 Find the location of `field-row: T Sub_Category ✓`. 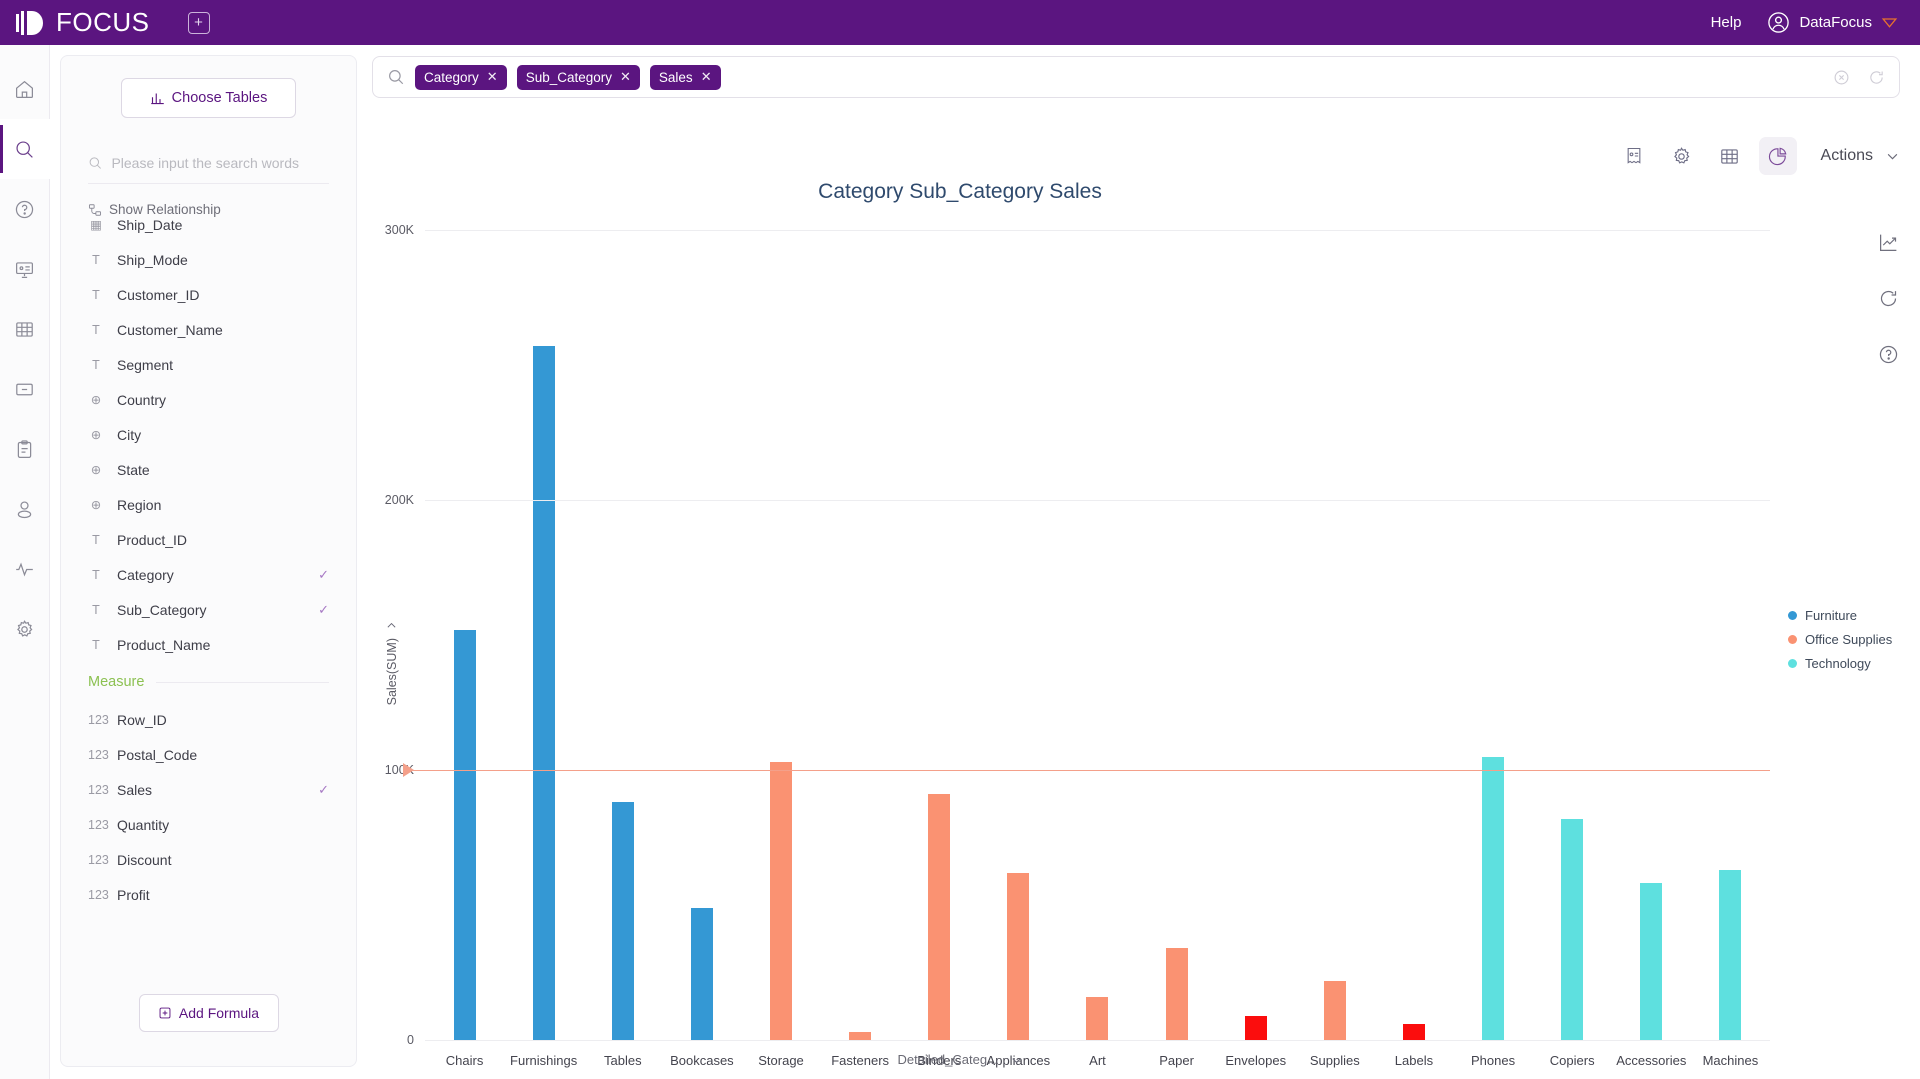

field-row: T Sub_Category ✓ is located at coordinates (208, 609).